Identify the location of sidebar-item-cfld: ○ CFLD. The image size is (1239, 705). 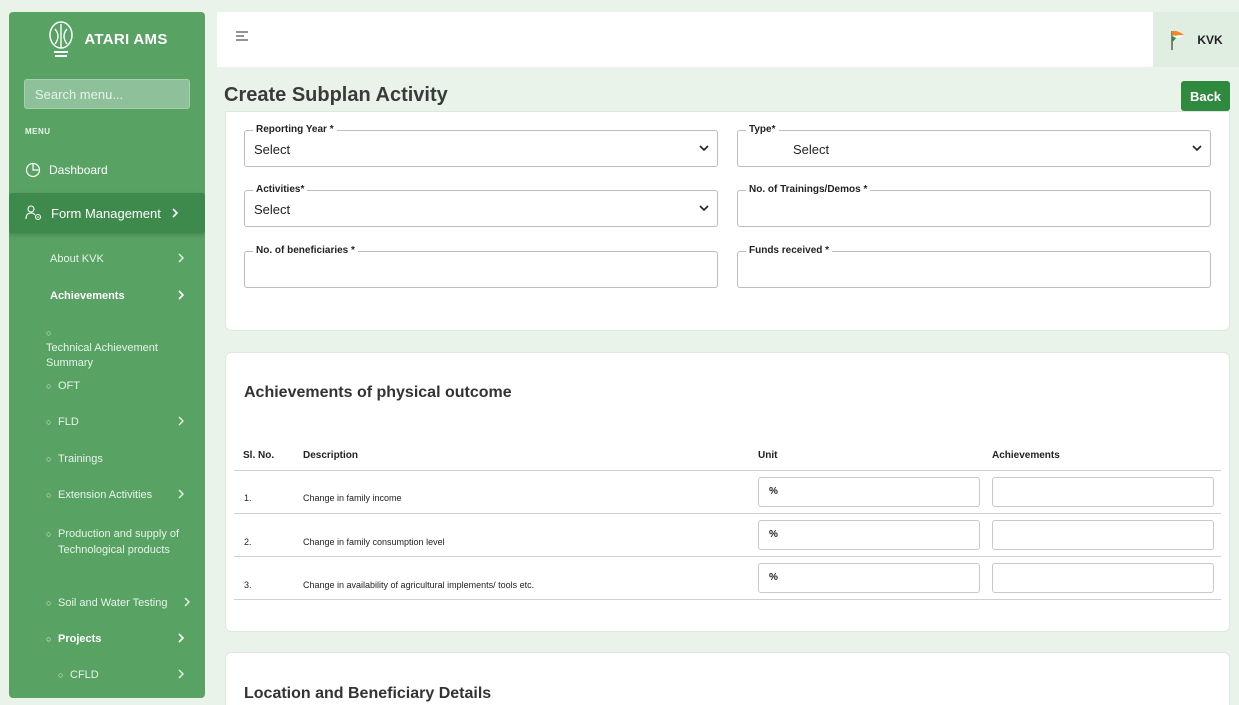
(107, 675).